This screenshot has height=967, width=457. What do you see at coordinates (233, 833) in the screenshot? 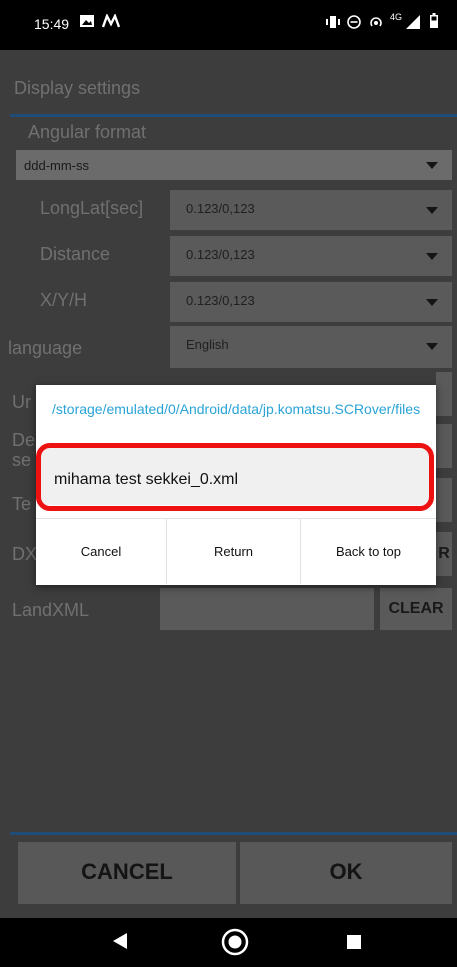
I see `bottom-divider` at bounding box center [233, 833].